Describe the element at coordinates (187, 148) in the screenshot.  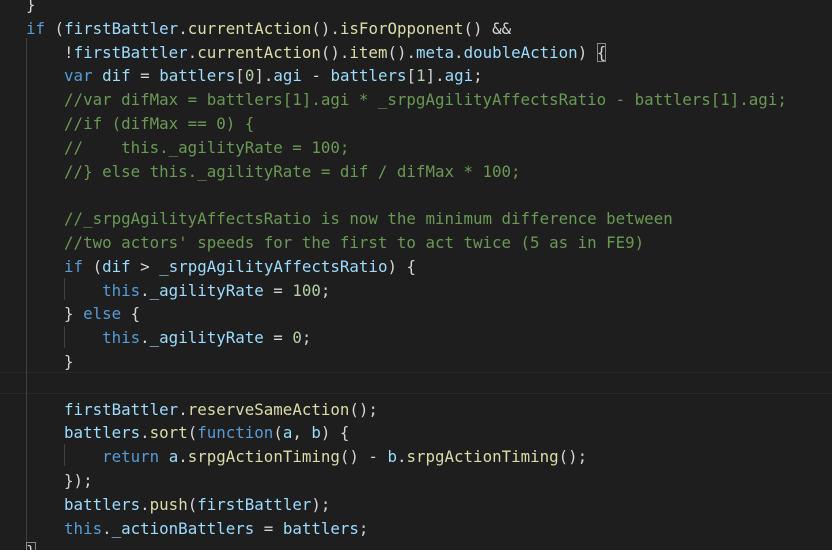
I see `code-line: // this._agilityRate = 100;` at that location.